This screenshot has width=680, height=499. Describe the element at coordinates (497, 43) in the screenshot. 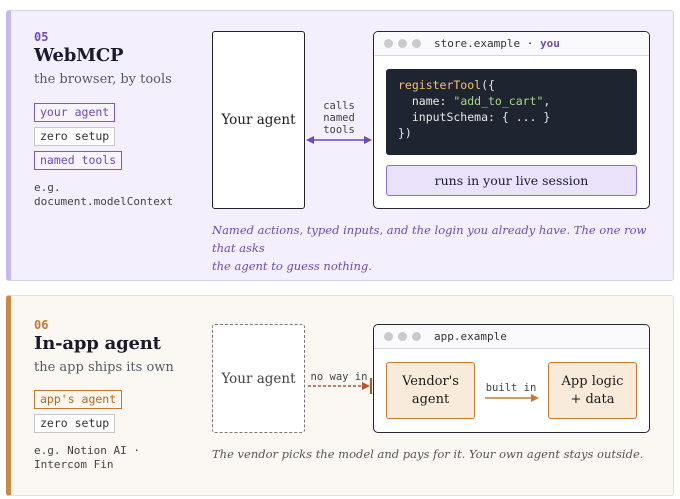

I see `window-url: store.example · you` at that location.